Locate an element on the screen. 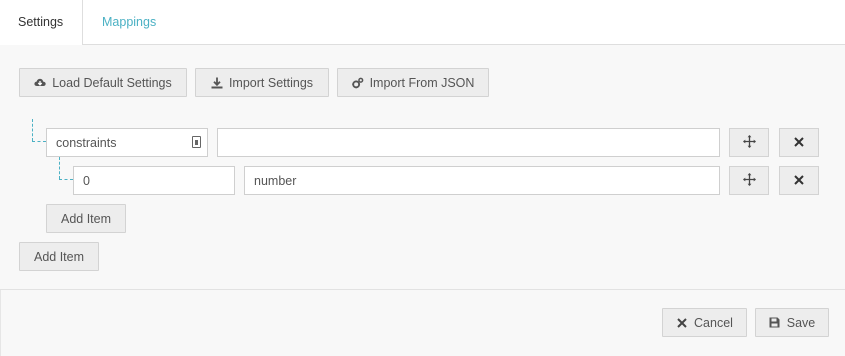 This screenshot has width=845, height=356. key-field-constraints: constraints is located at coordinates (127, 142).